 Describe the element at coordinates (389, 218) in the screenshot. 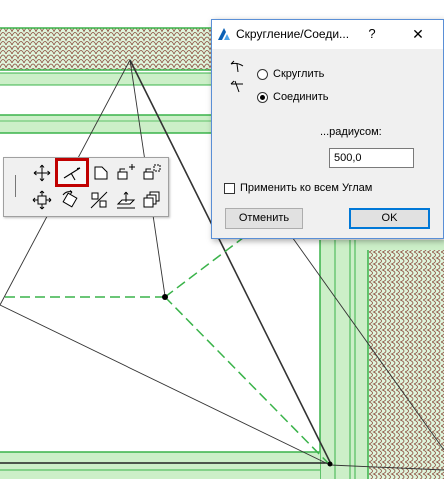

I see `ok-button: OK` at that location.